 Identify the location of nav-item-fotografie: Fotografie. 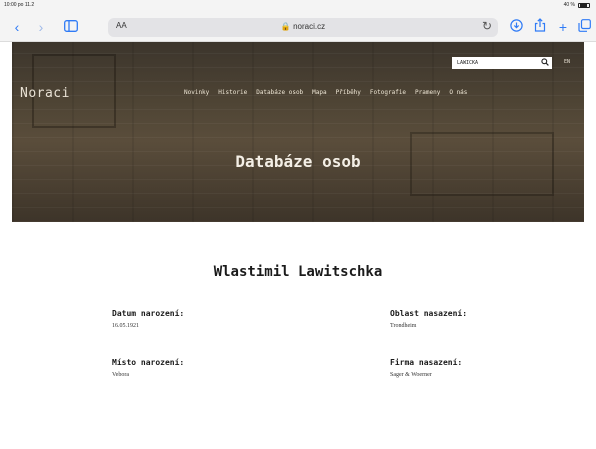
(388, 92).